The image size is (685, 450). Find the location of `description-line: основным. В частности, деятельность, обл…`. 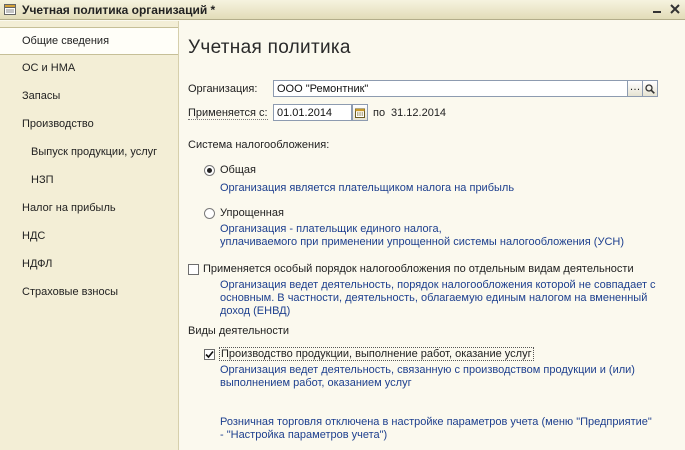

description-line: основным. В частности, деятельность, обл… is located at coordinates (434, 298).